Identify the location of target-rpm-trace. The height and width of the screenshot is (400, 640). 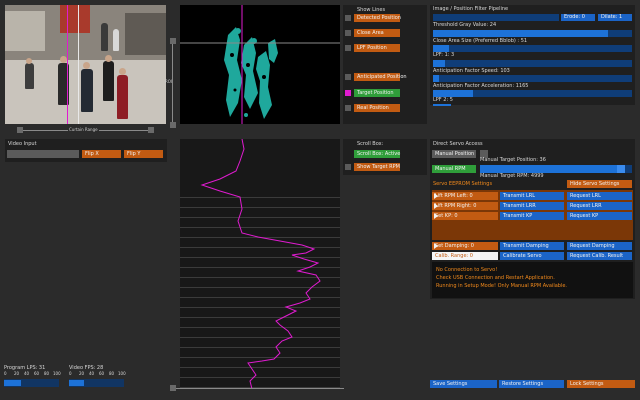
(260, 264).